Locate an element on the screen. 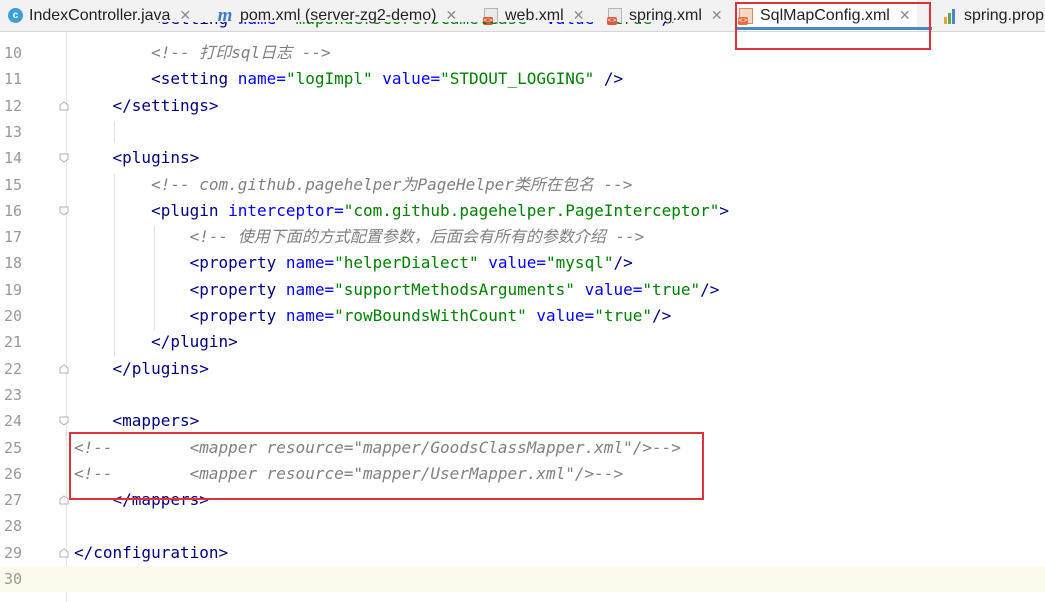  code-text: </plugin> is located at coordinates (194, 342).